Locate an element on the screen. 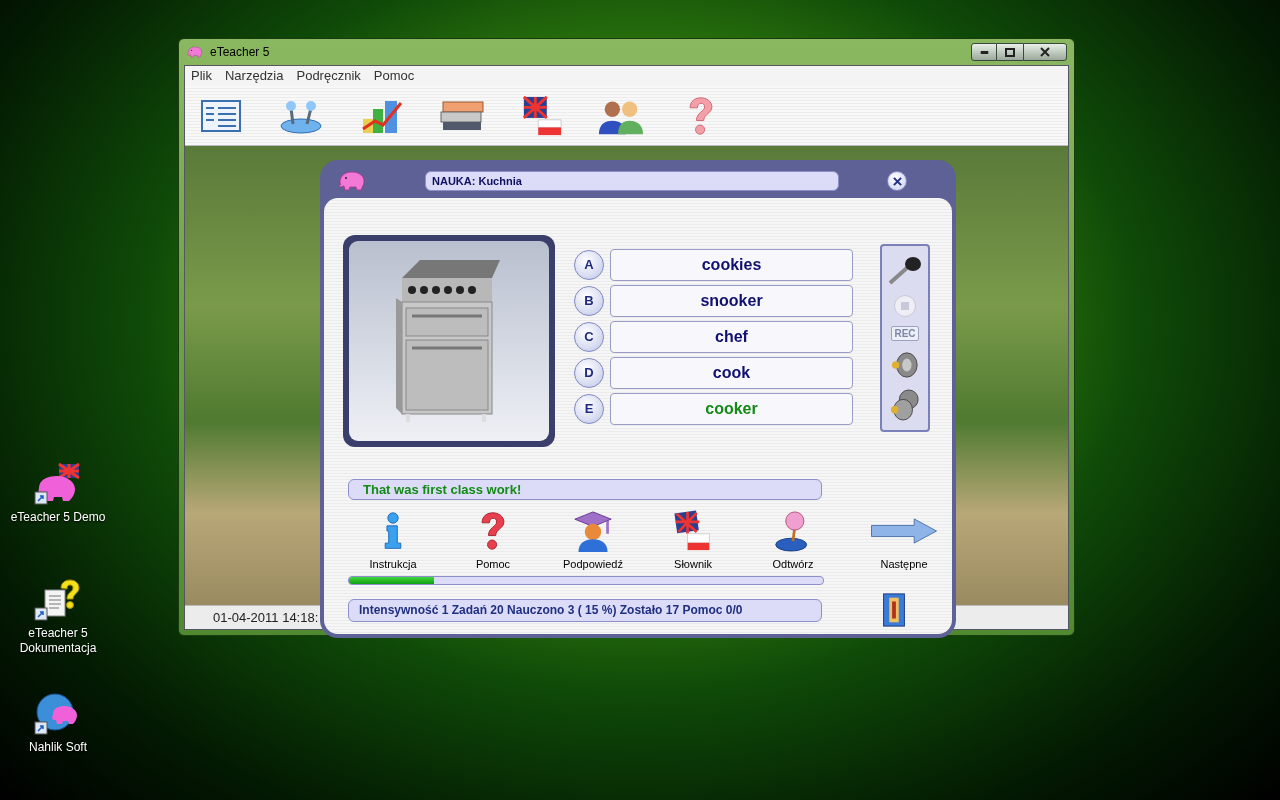 This screenshot has height=800, width=1280. tool-button: Odtwórz is located at coordinates (793, 539).